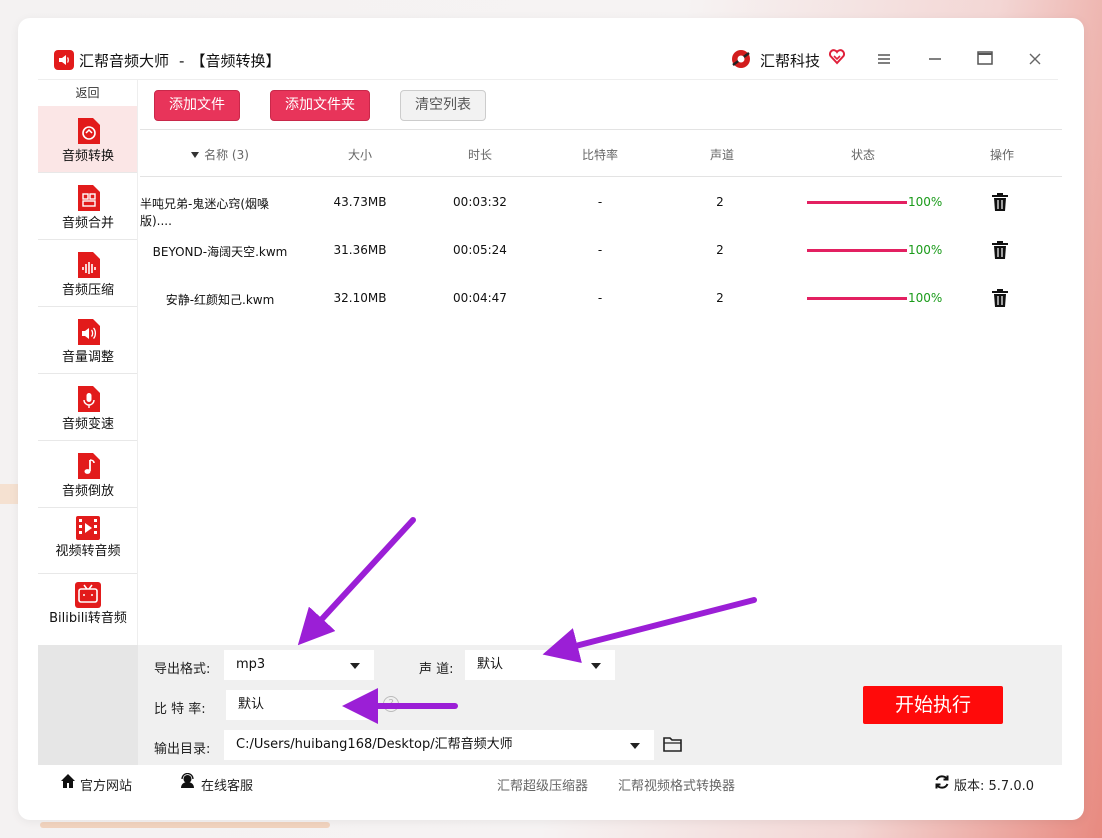 The height and width of the screenshot is (838, 1102). I want to click on add-file-button: 添加文件, so click(197, 105).